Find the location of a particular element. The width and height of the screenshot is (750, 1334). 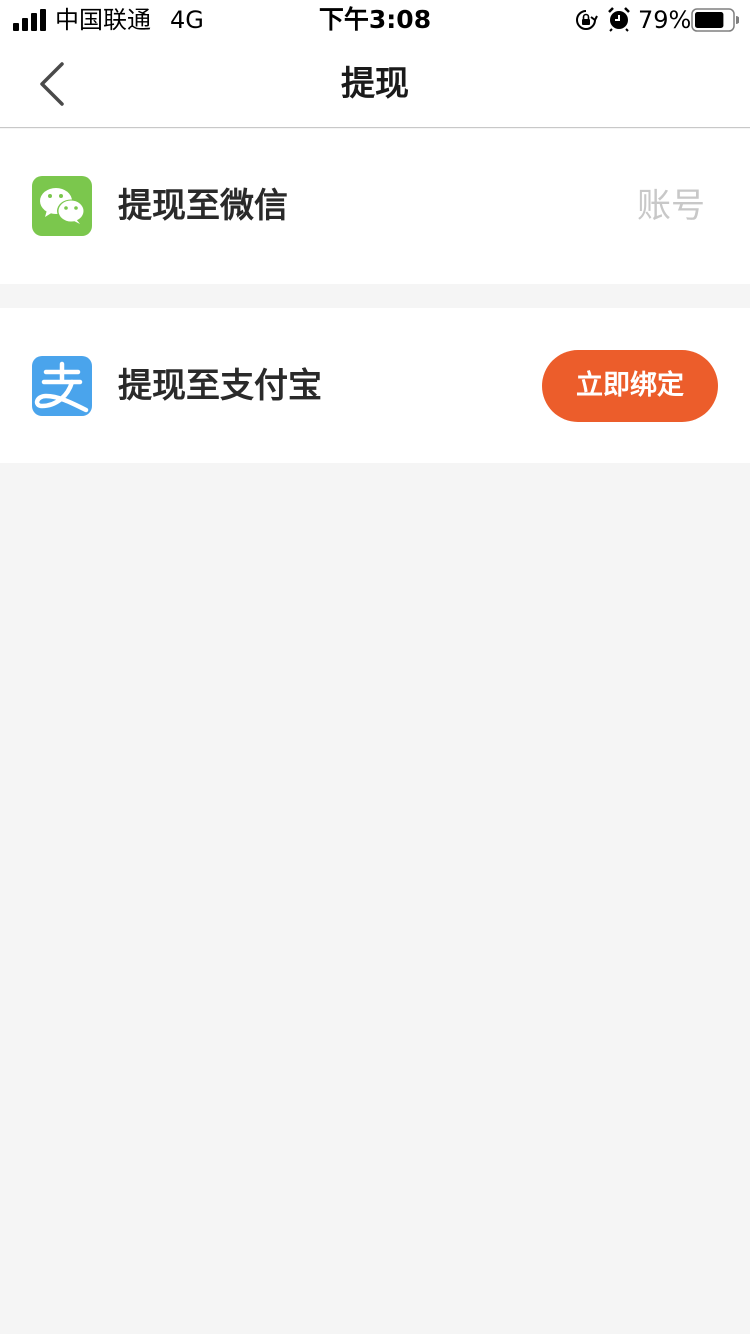

wechat-account-text: 账号 is located at coordinates (671, 206).